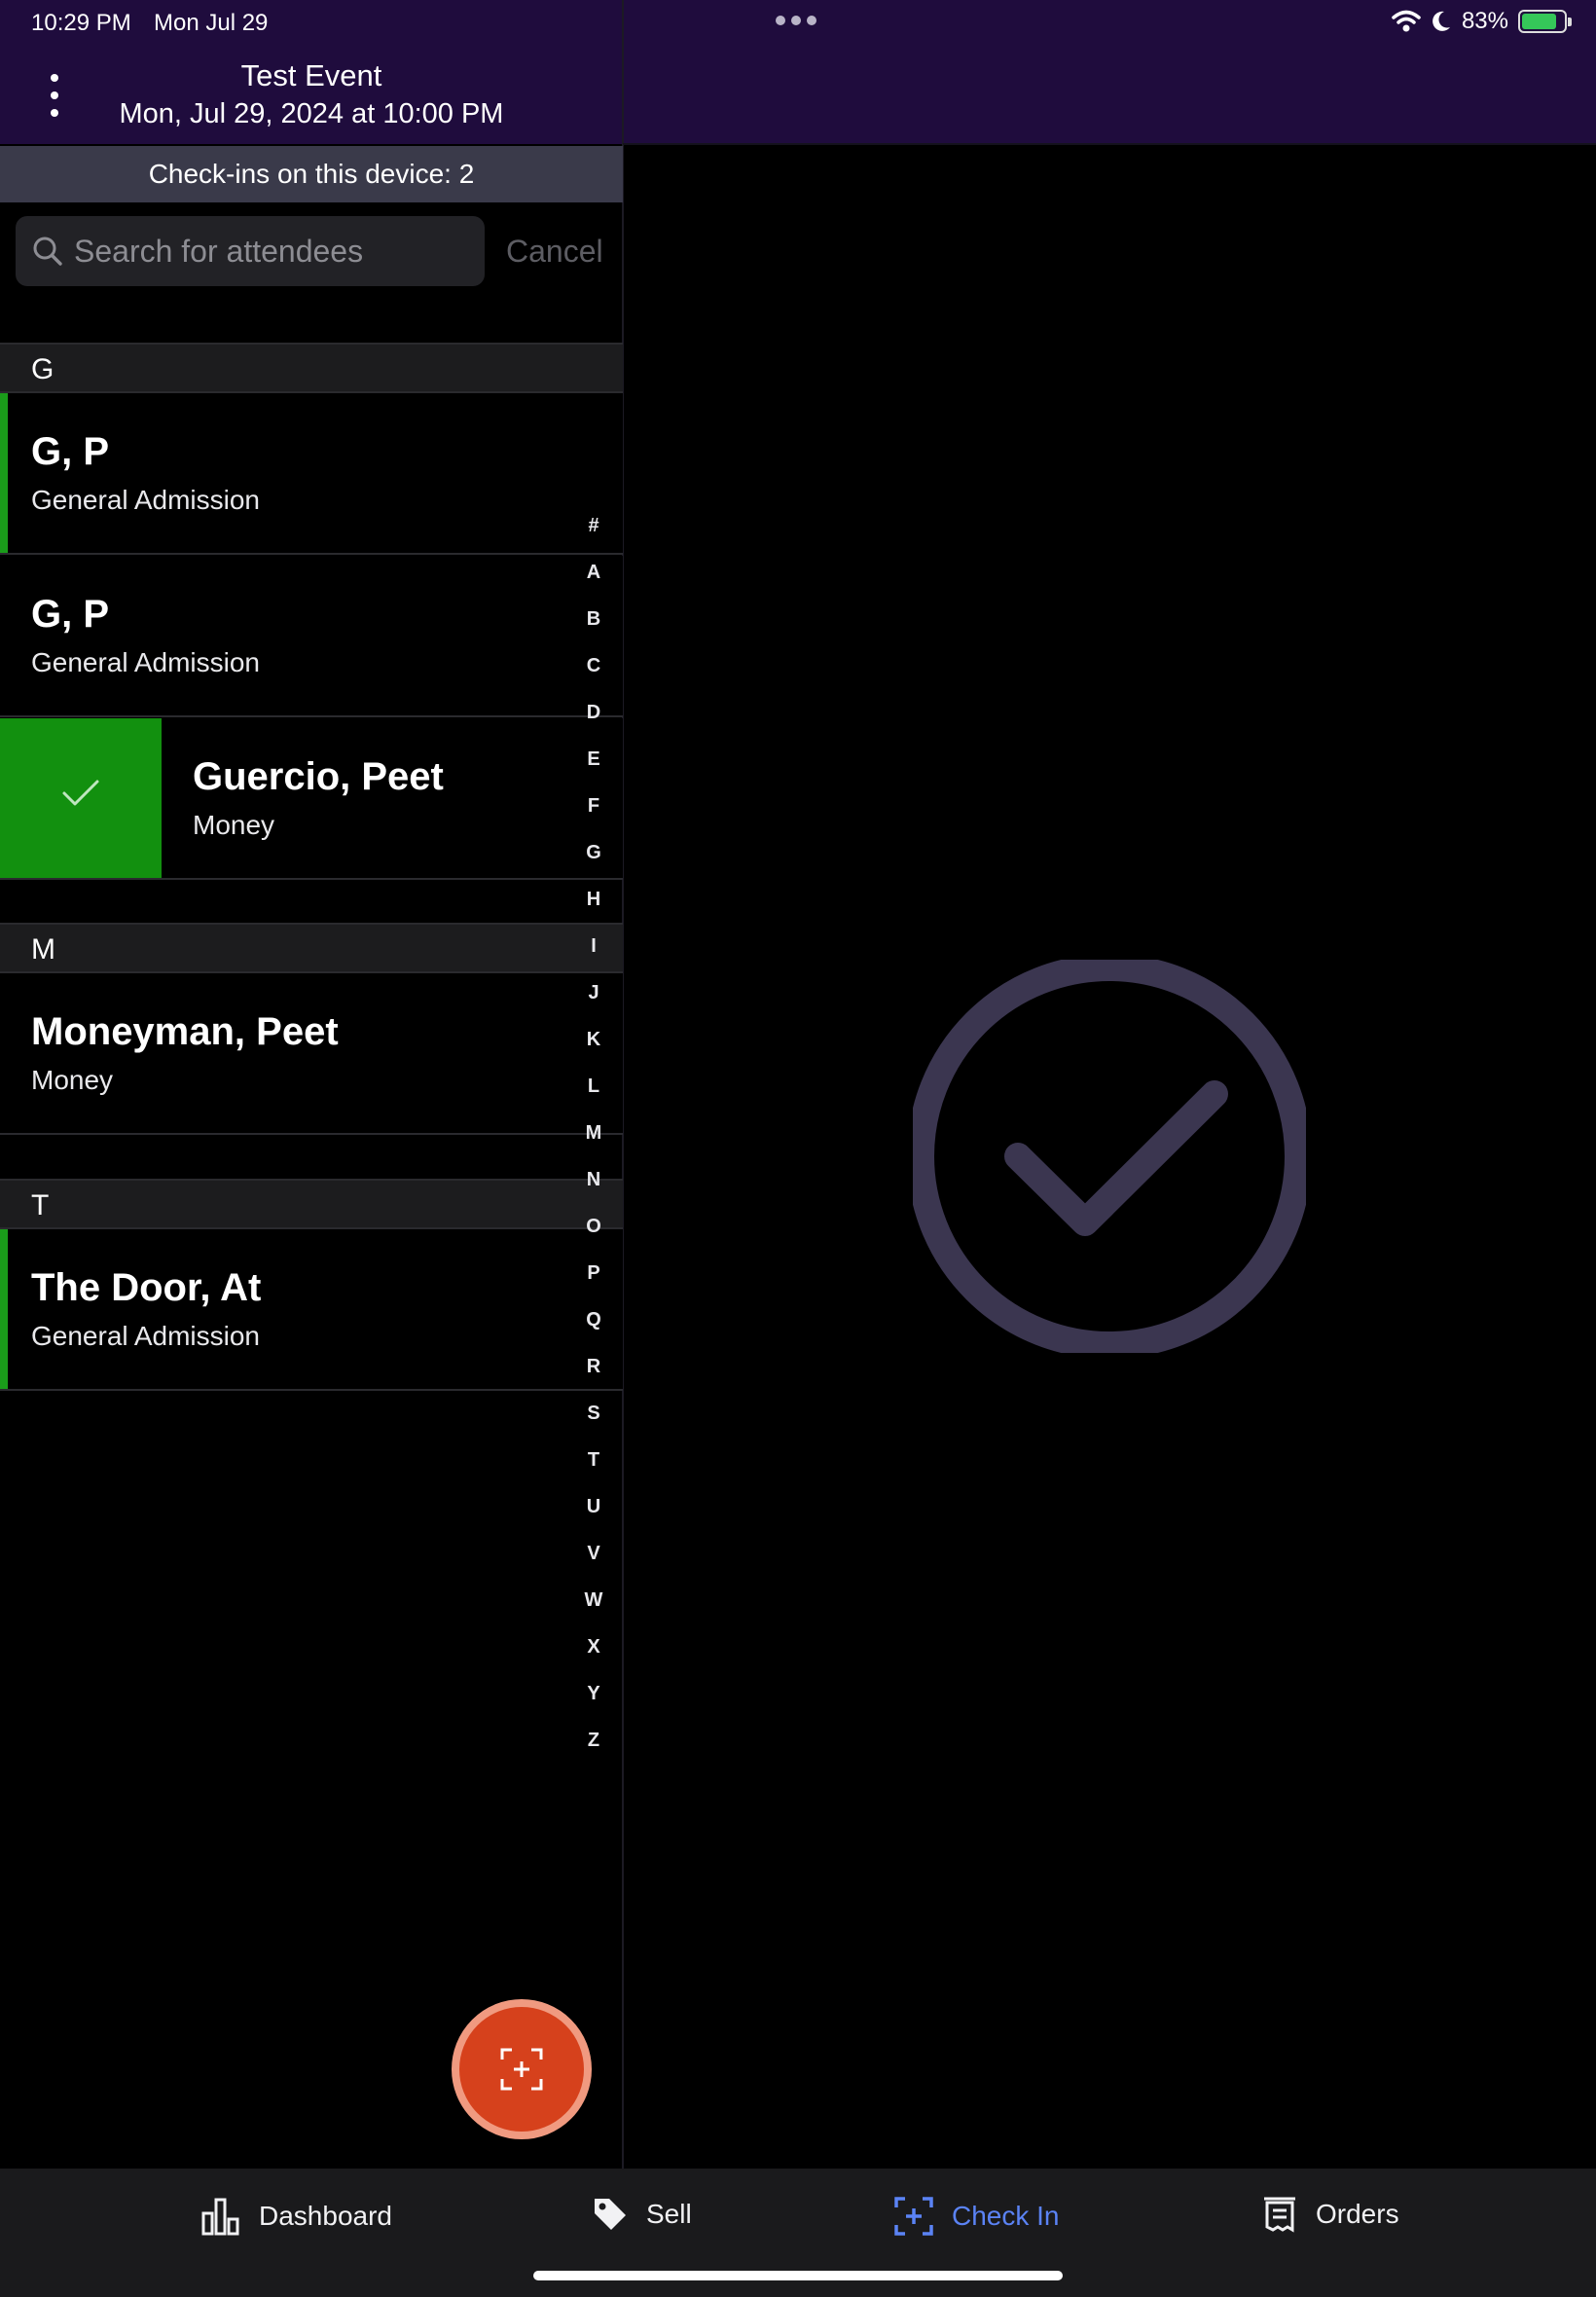 Image resolution: width=1596 pixels, height=2297 pixels. What do you see at coordinates (669, 2214) in the screenshot?
I see `tab-label: Sell` at bounding box center [669, 2214].